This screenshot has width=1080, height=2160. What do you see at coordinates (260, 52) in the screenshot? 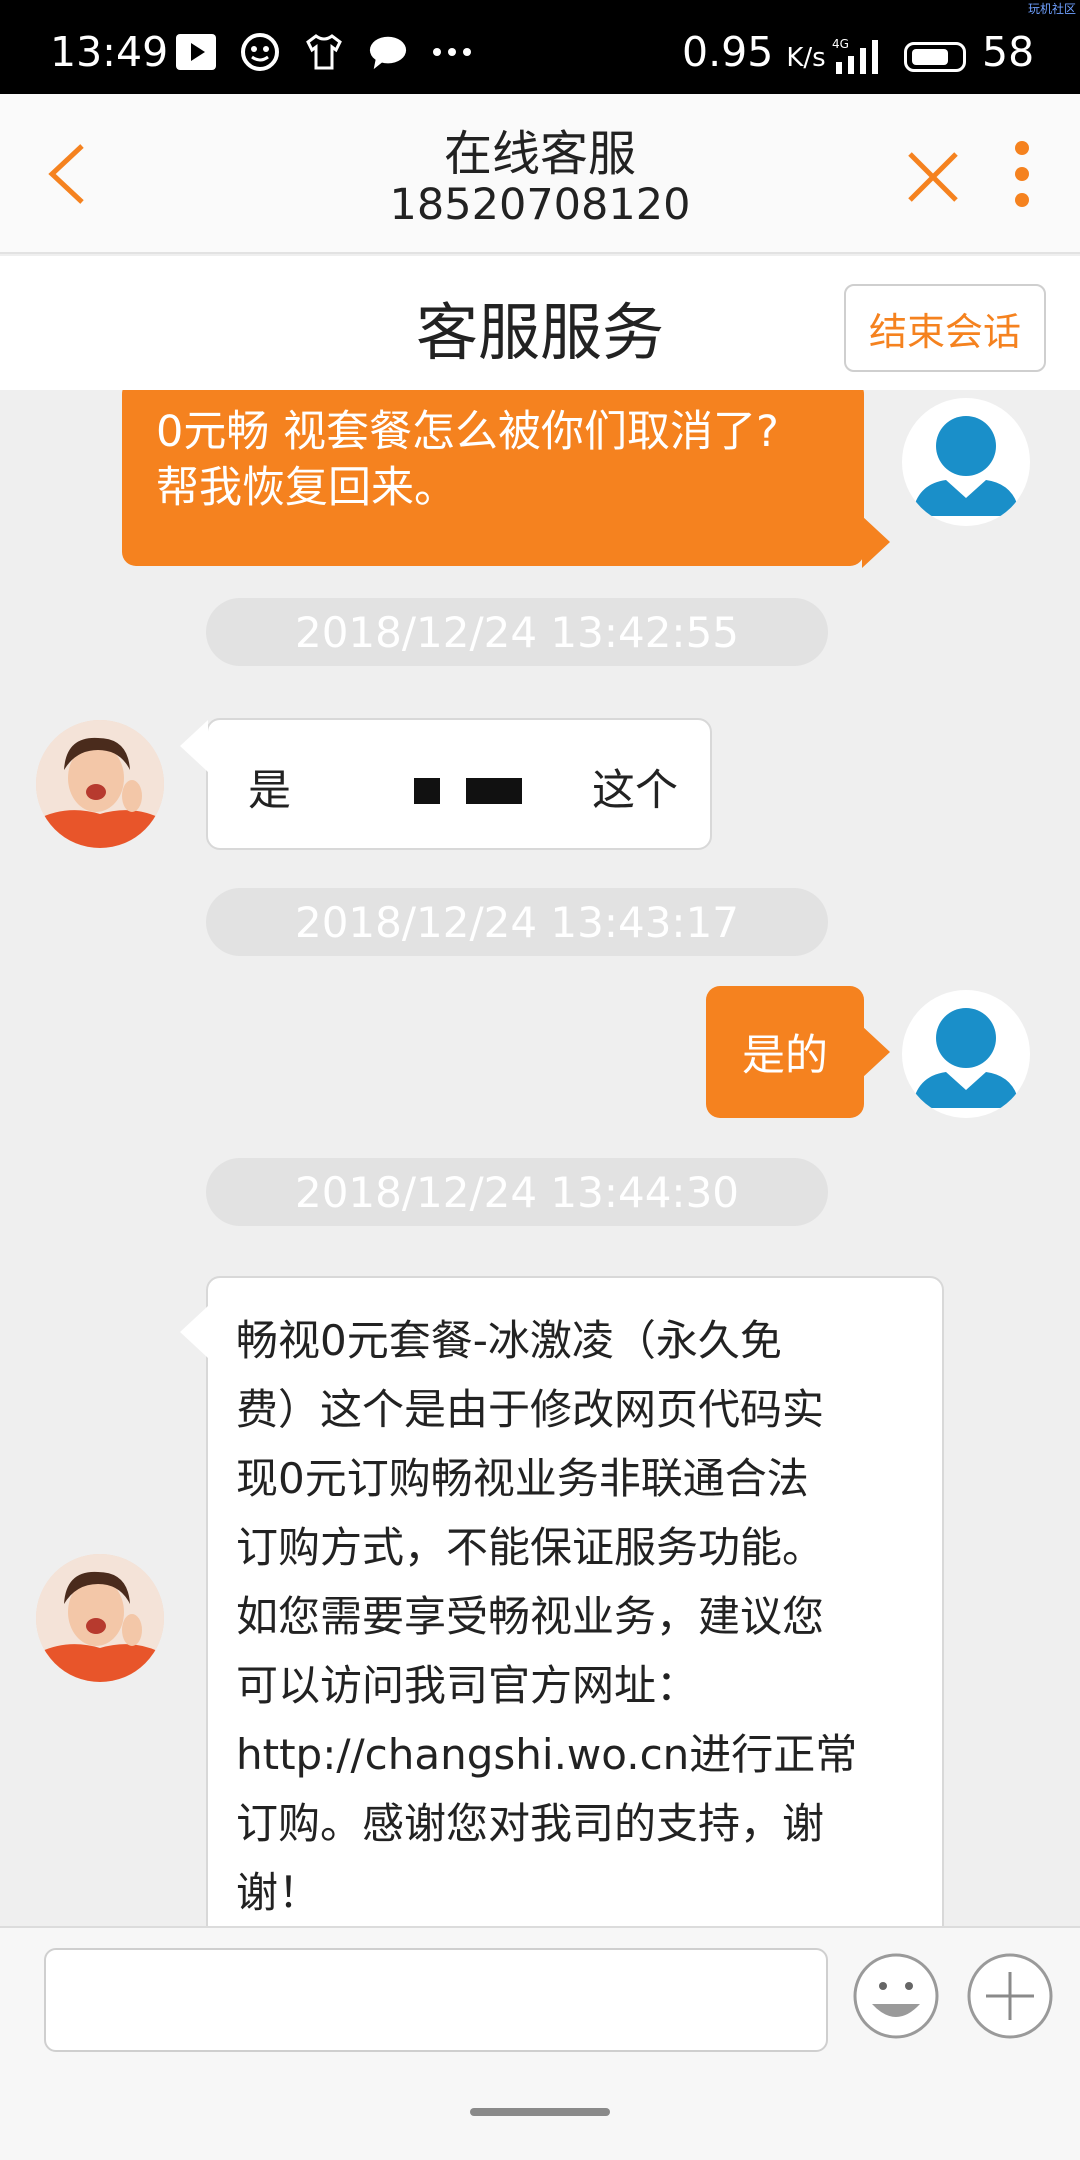
I see `robot-icon` at bounding box center [260, 52].